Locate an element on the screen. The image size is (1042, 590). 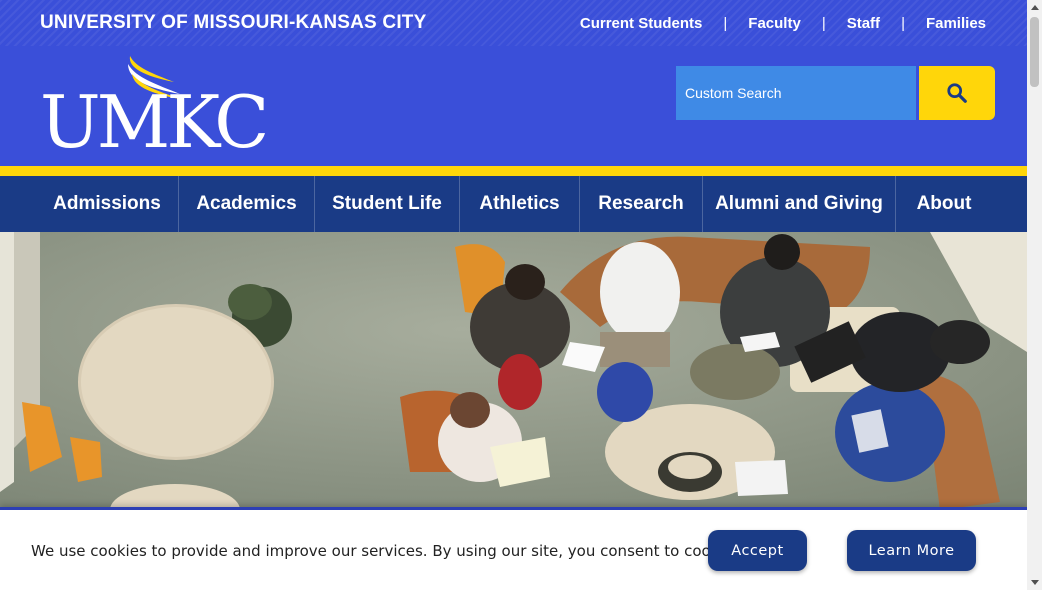
search-button is located at coordinates (957, 93).